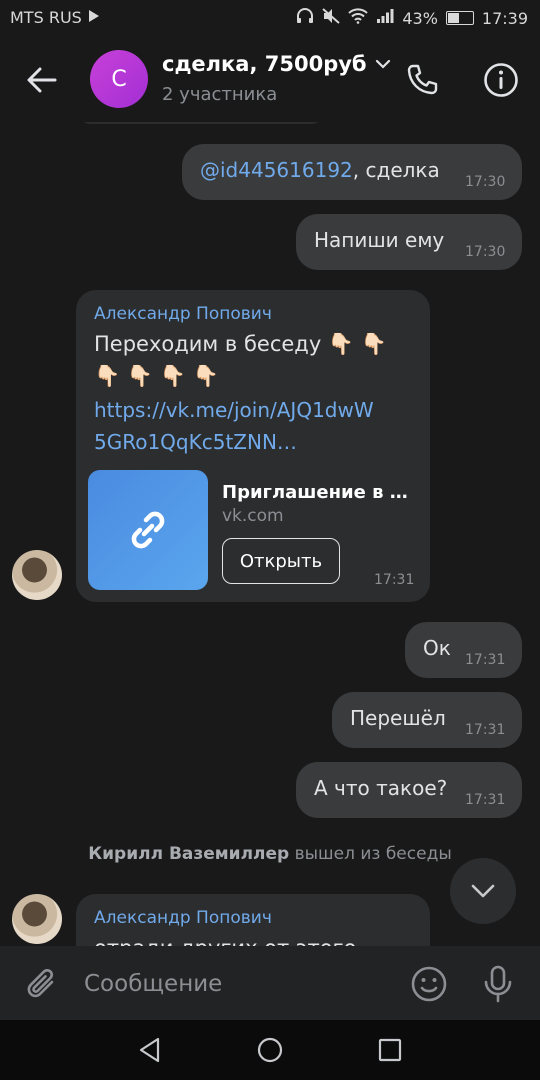 The width and height of the screenshot is (540, 1080). I want to click on nav-home-button, so click(270, 1050).